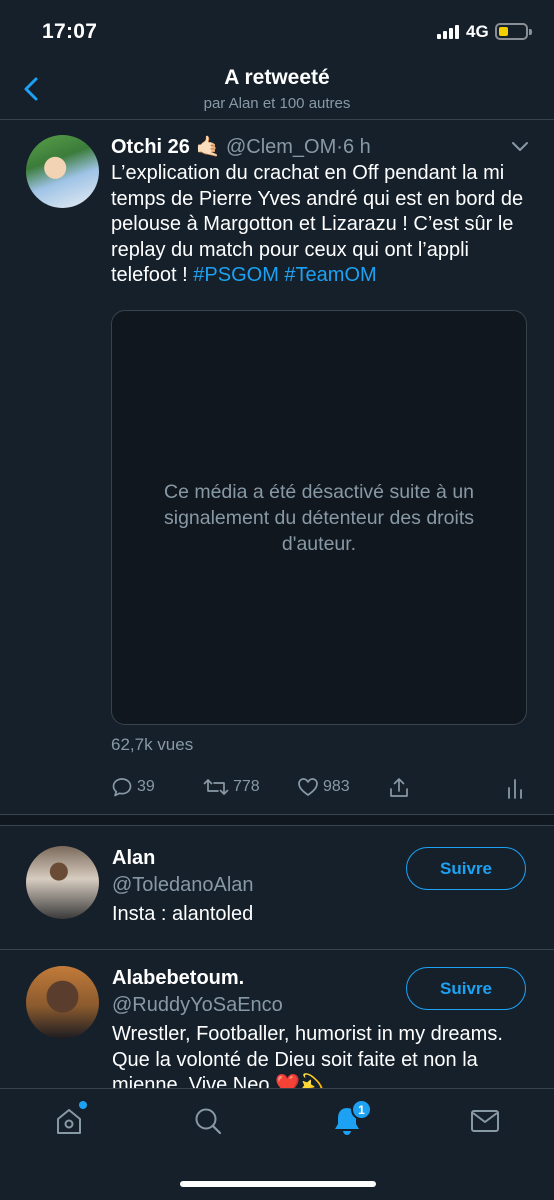 The height and width of the screenshot is (1200, 554). What do you see at coordinates (216, 787) in the screenshot?
I see `retweet-icon` at bounding box center [216, 787].